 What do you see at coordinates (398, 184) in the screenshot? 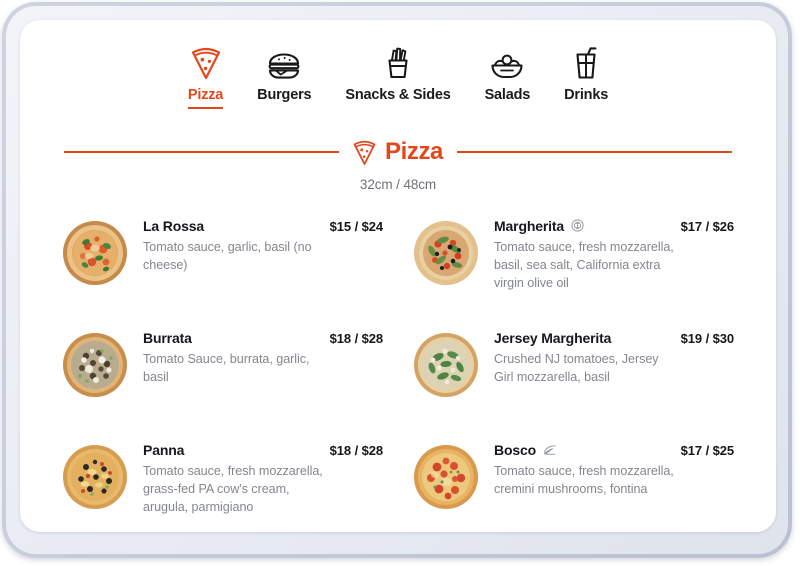
I see `section-subtitle: 32cm / 48cm` at bounding box center [398, 184].